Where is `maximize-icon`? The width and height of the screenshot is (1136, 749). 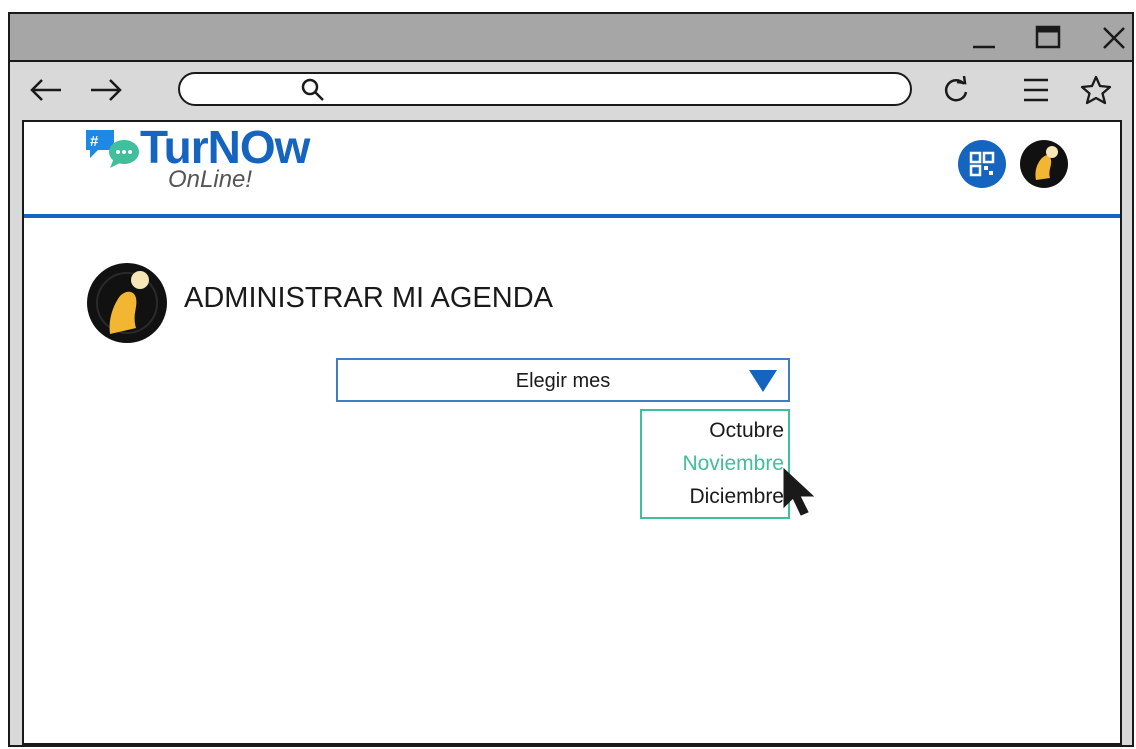
maximize-icon is located at coordinates (1048, 38).